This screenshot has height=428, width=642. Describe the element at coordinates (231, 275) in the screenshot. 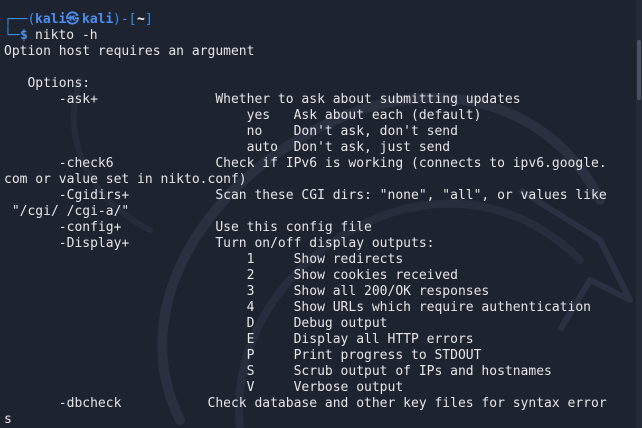

I see `output-line: 2 Show cookies received` at that location.